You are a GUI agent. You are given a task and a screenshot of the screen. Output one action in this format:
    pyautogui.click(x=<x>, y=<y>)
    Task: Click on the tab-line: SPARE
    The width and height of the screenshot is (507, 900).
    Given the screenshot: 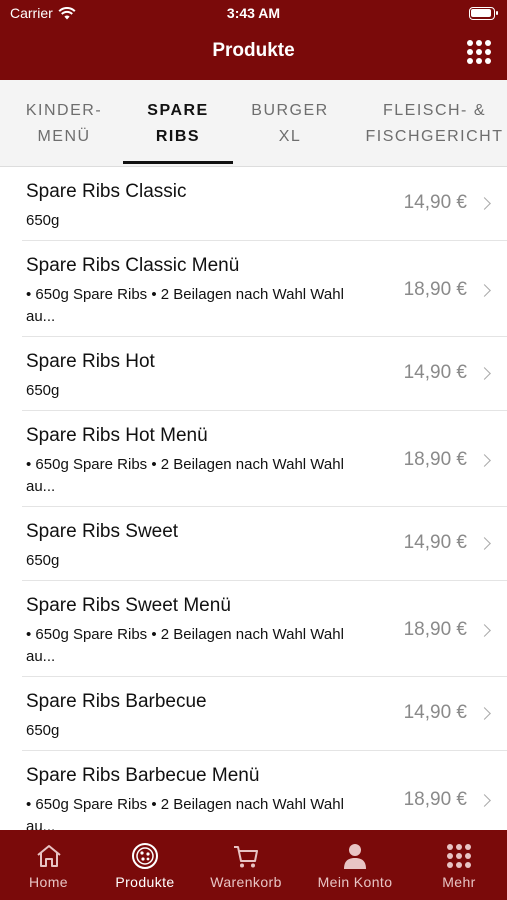 What is the action you would take?
    pyautogui.click(x=178, y=110)
    